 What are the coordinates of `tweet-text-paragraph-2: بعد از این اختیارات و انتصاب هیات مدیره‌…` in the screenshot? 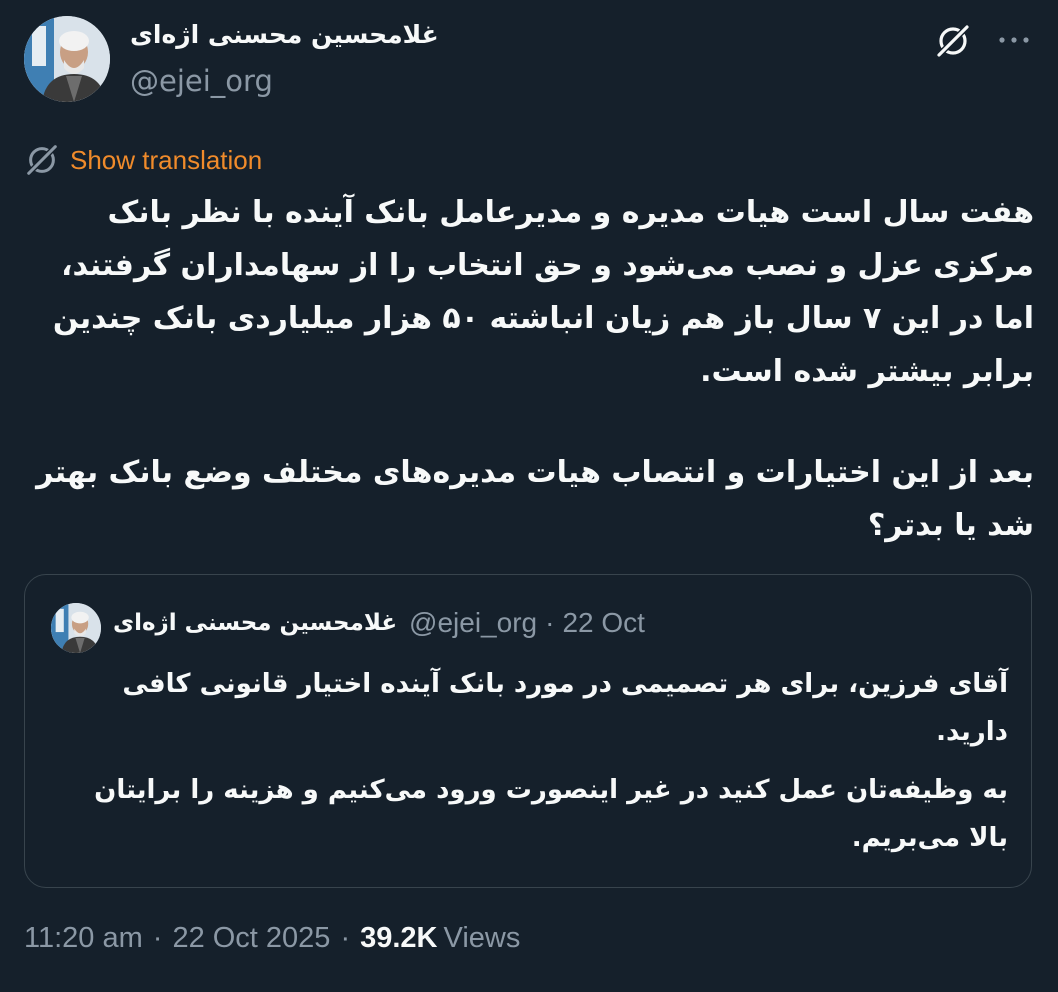 It's located at (535, 499).